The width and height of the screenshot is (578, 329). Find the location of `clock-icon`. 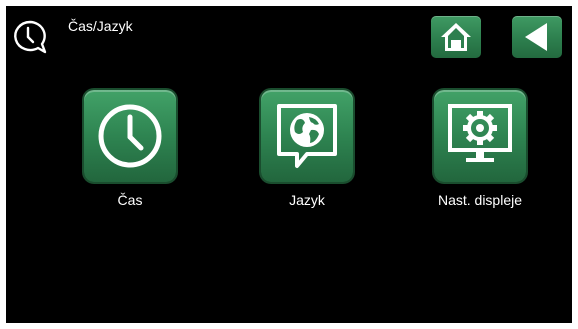

clock-icon is located at coordinates (130, 136).